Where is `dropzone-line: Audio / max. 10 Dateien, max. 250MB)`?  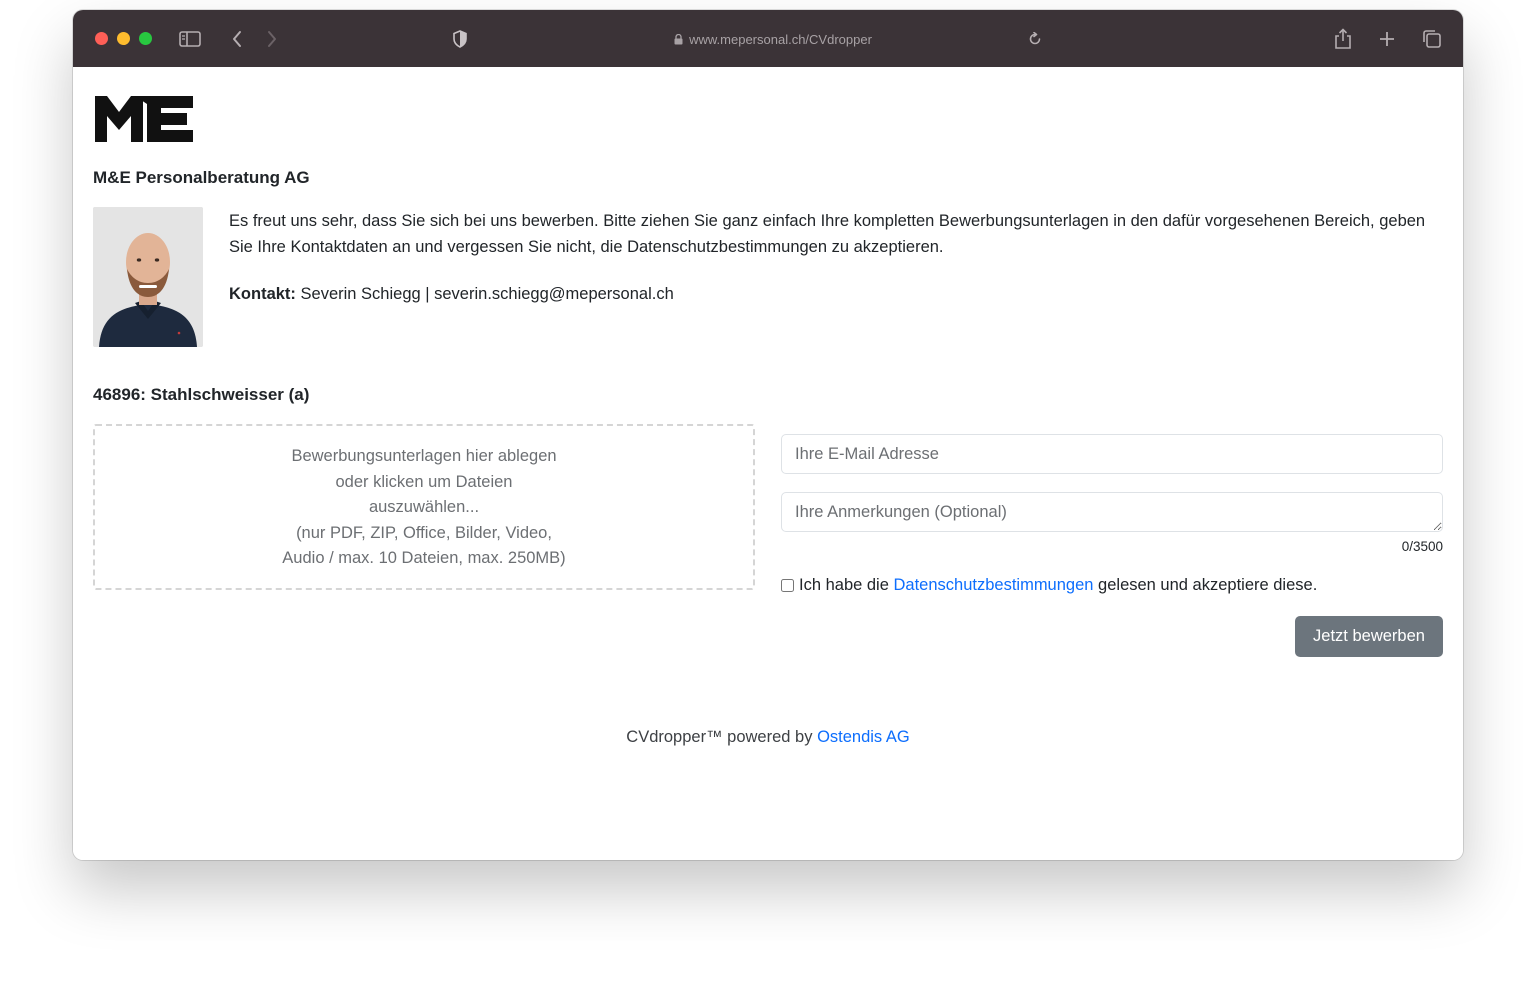
dropzone-line: Audio / max. 10 Dateien, max. 250MB) is located at coordinates (424, 558).